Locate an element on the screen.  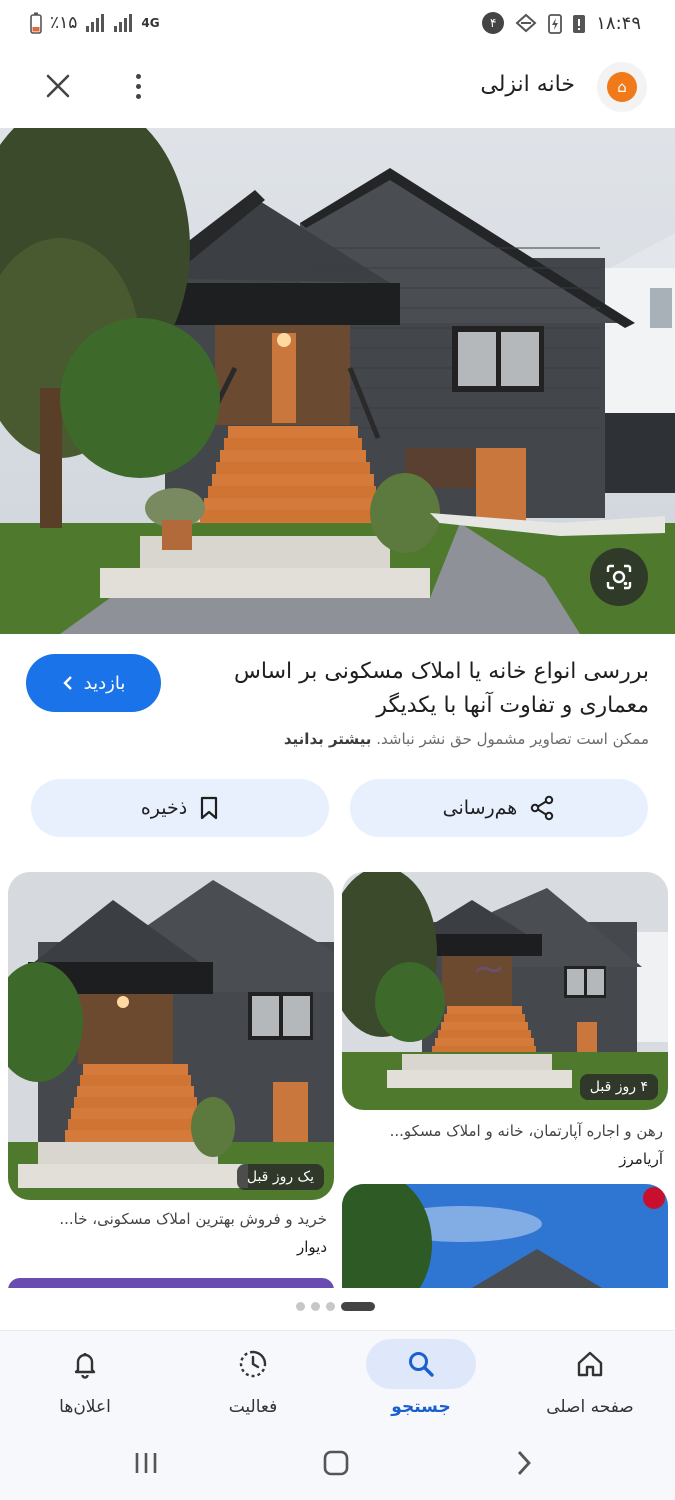
battery-icon is located at coordinates (36, 23).